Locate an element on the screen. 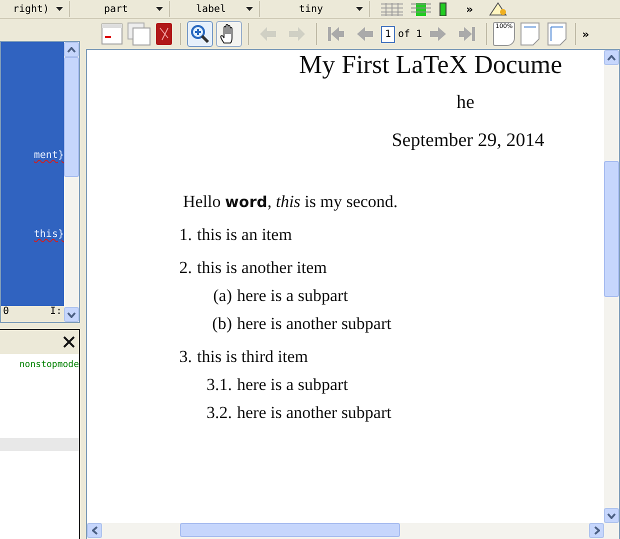 Image resolution: width=620 pixels, height=539 pixels. dropdown: tiny is located at coordinates (315, 9).